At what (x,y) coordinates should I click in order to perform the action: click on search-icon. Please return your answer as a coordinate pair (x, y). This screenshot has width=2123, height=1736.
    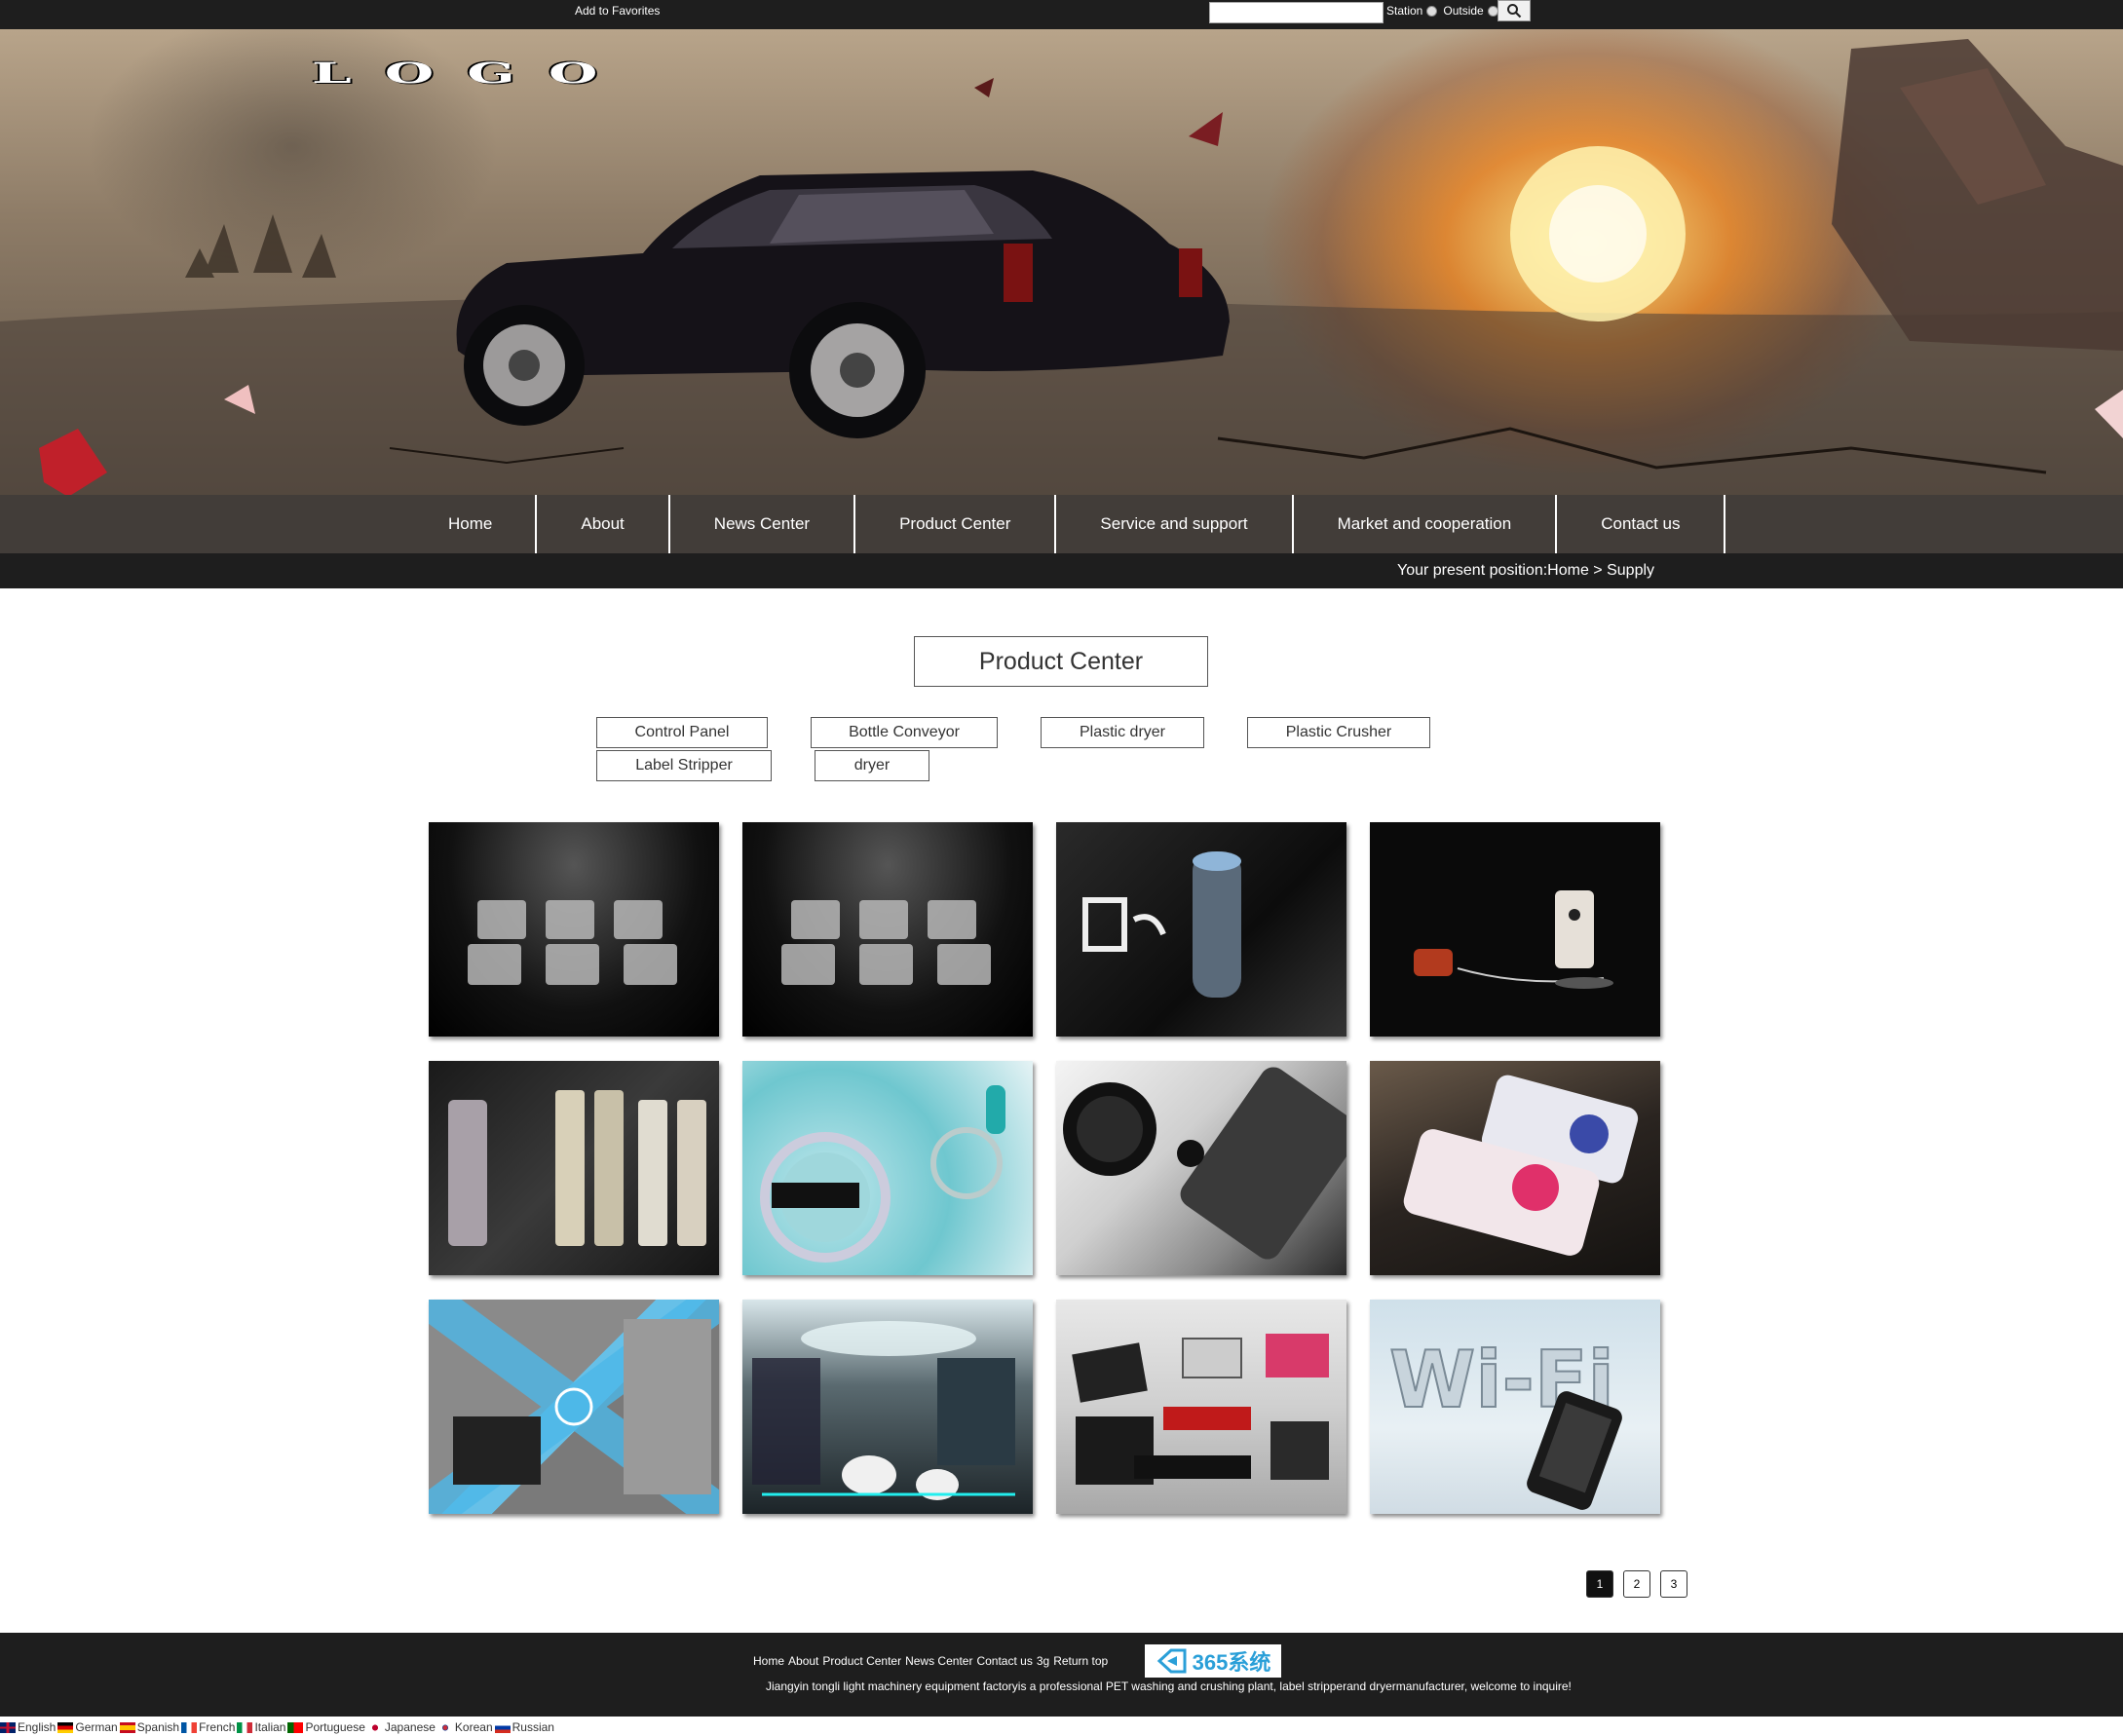
    Looking at the image, I should click on (1514, 11).